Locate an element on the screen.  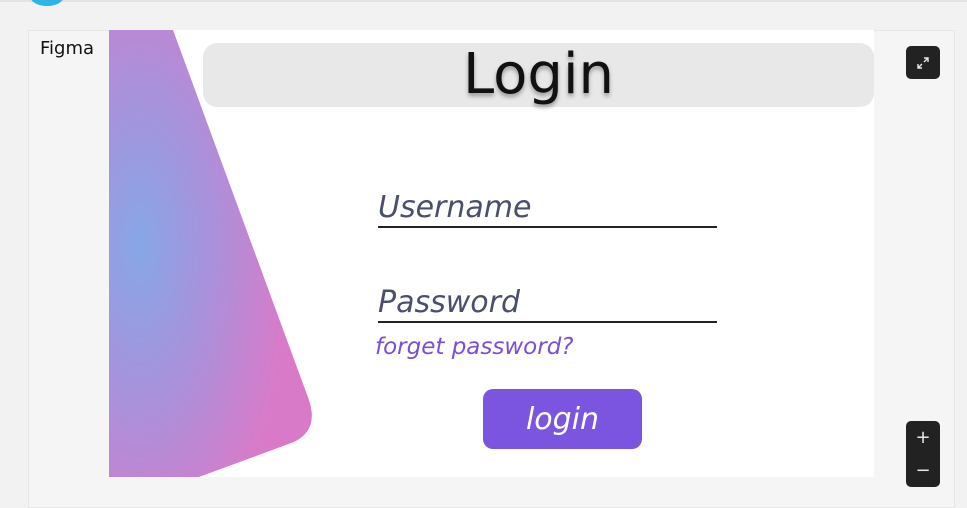
forget-password-link: forget password? is located at coordinates (474, 347).